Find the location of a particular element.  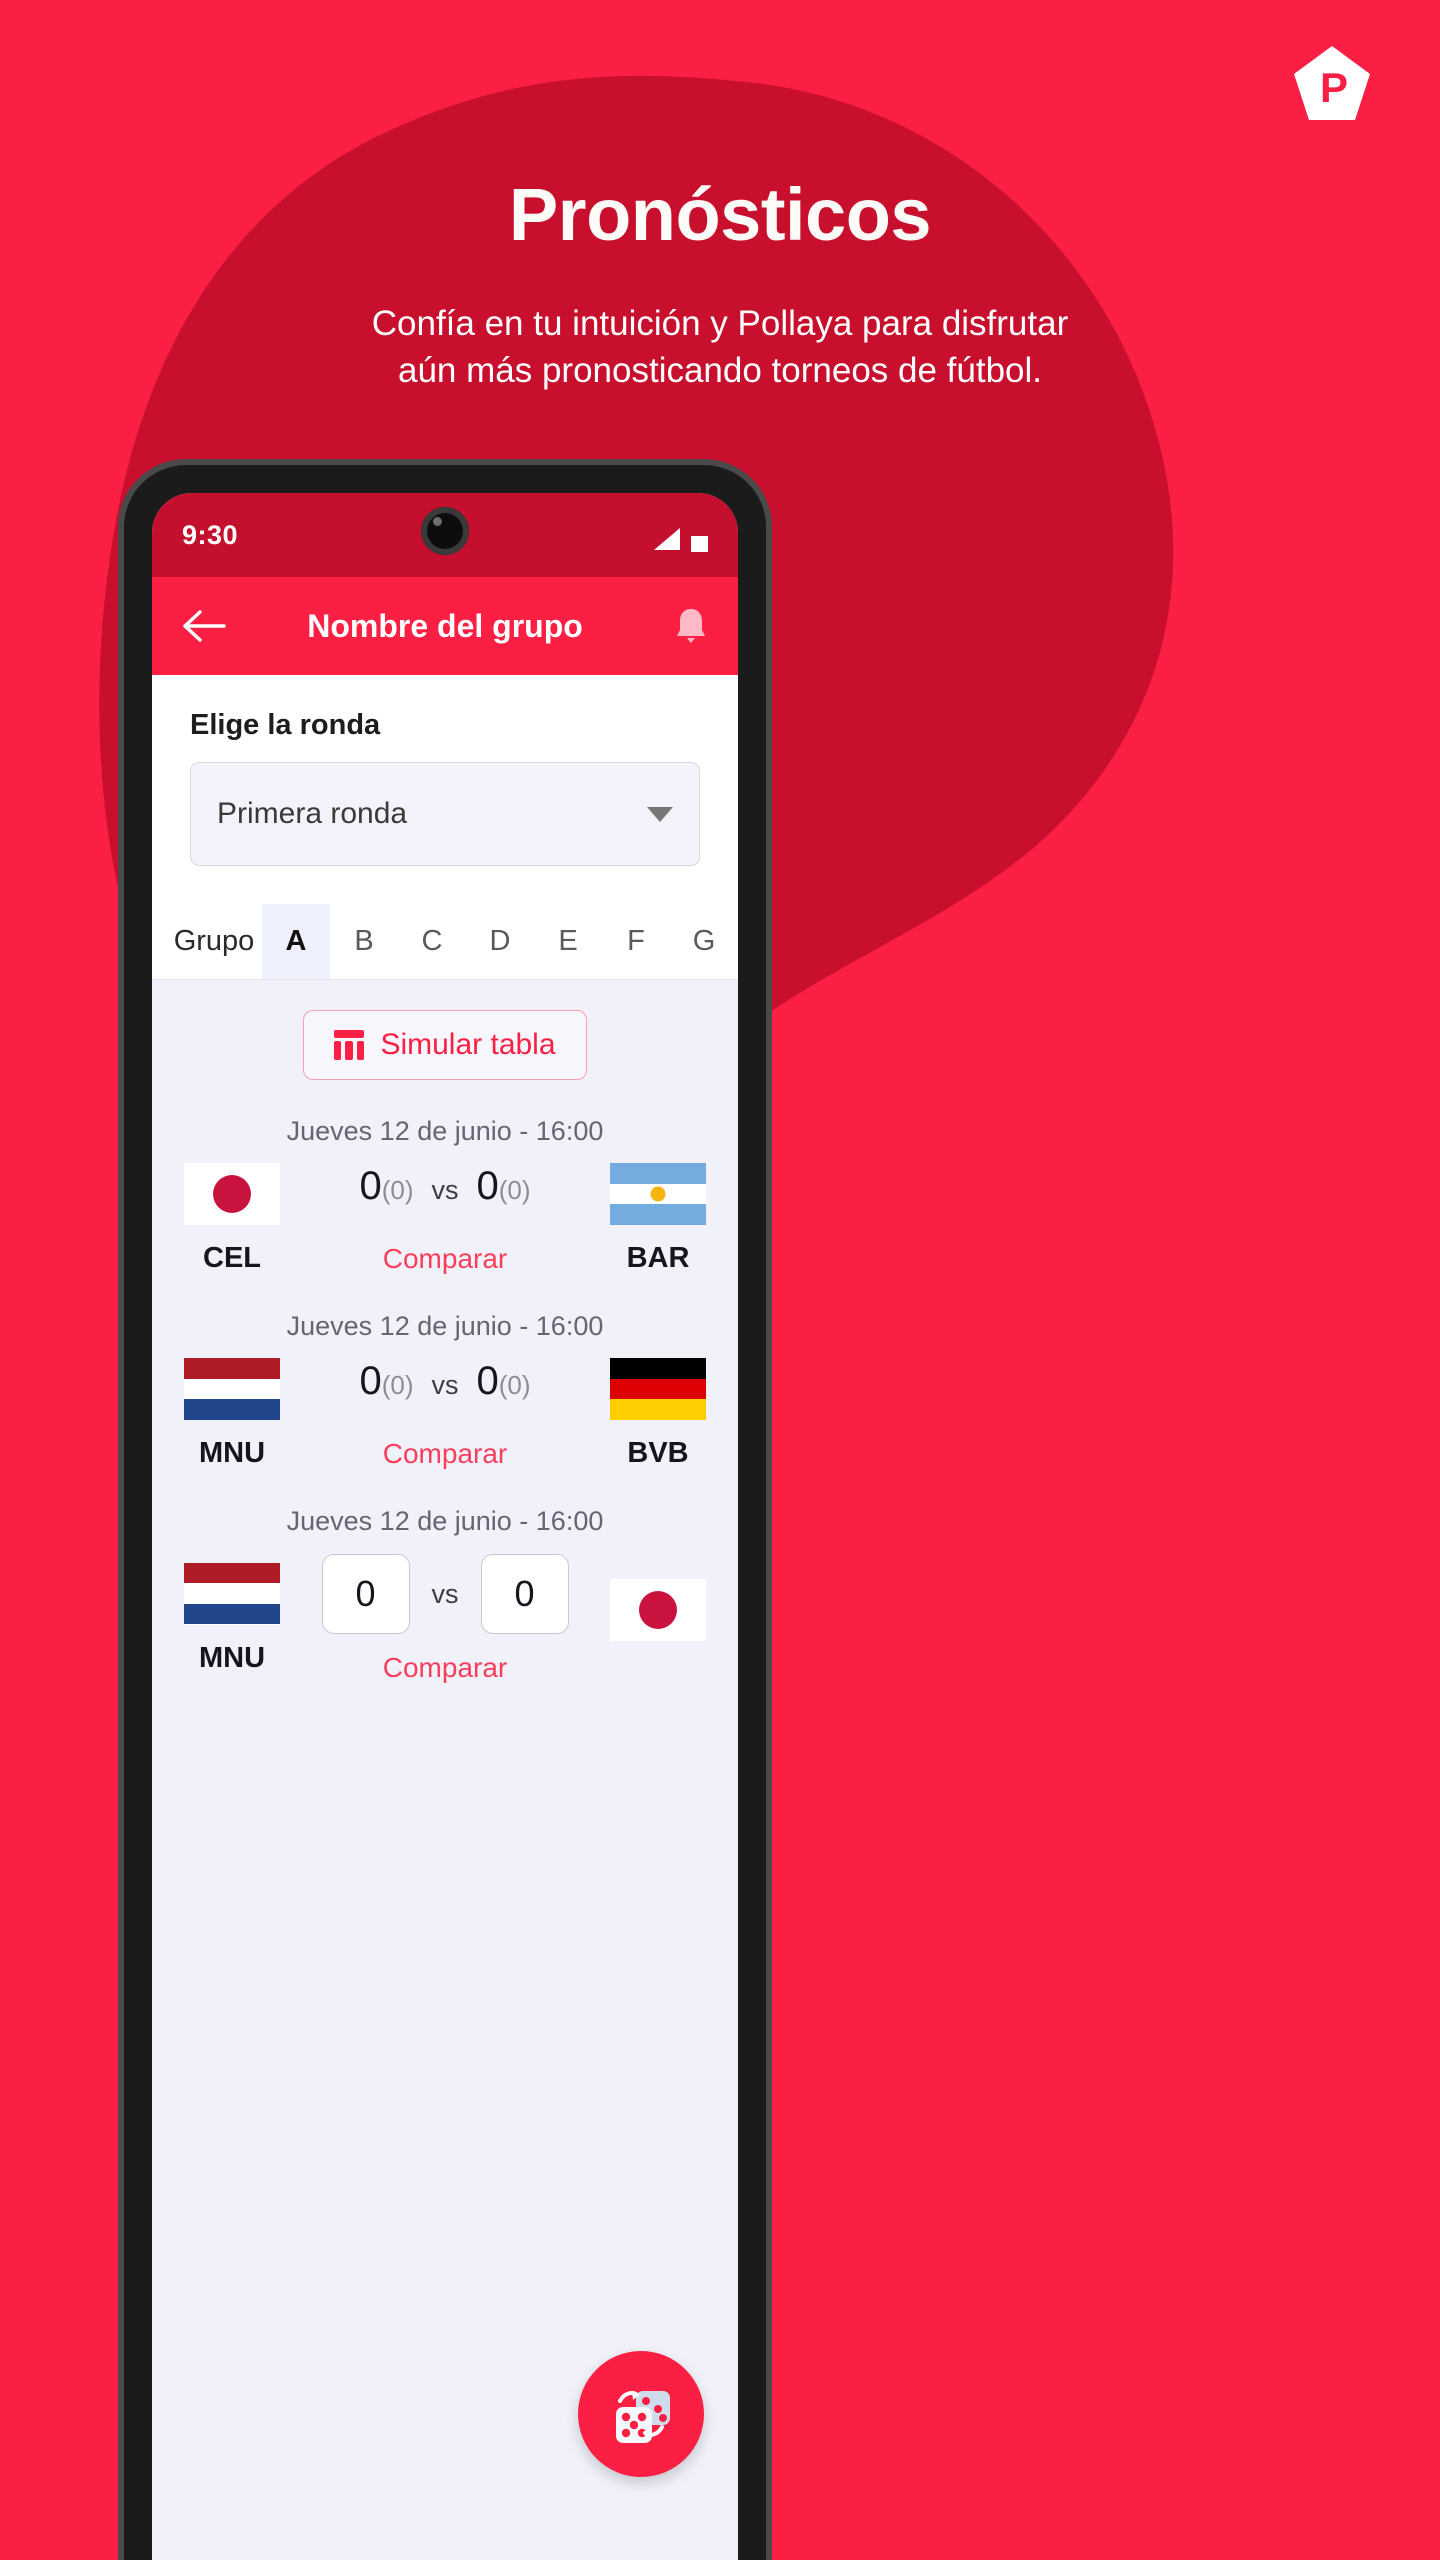

simulate-table-button: Simular tabla is located at coordinates (445, 1045).